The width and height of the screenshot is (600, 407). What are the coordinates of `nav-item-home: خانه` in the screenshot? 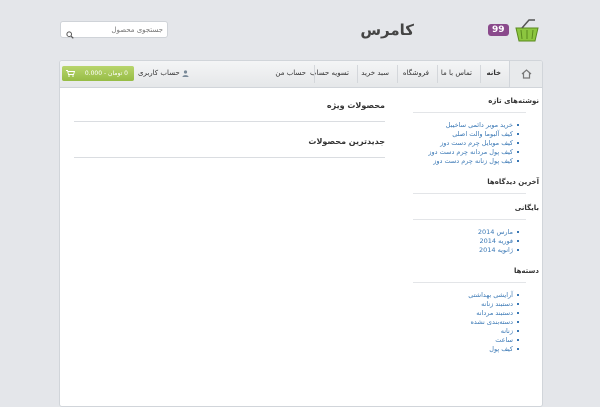 It's located at (493, 73).